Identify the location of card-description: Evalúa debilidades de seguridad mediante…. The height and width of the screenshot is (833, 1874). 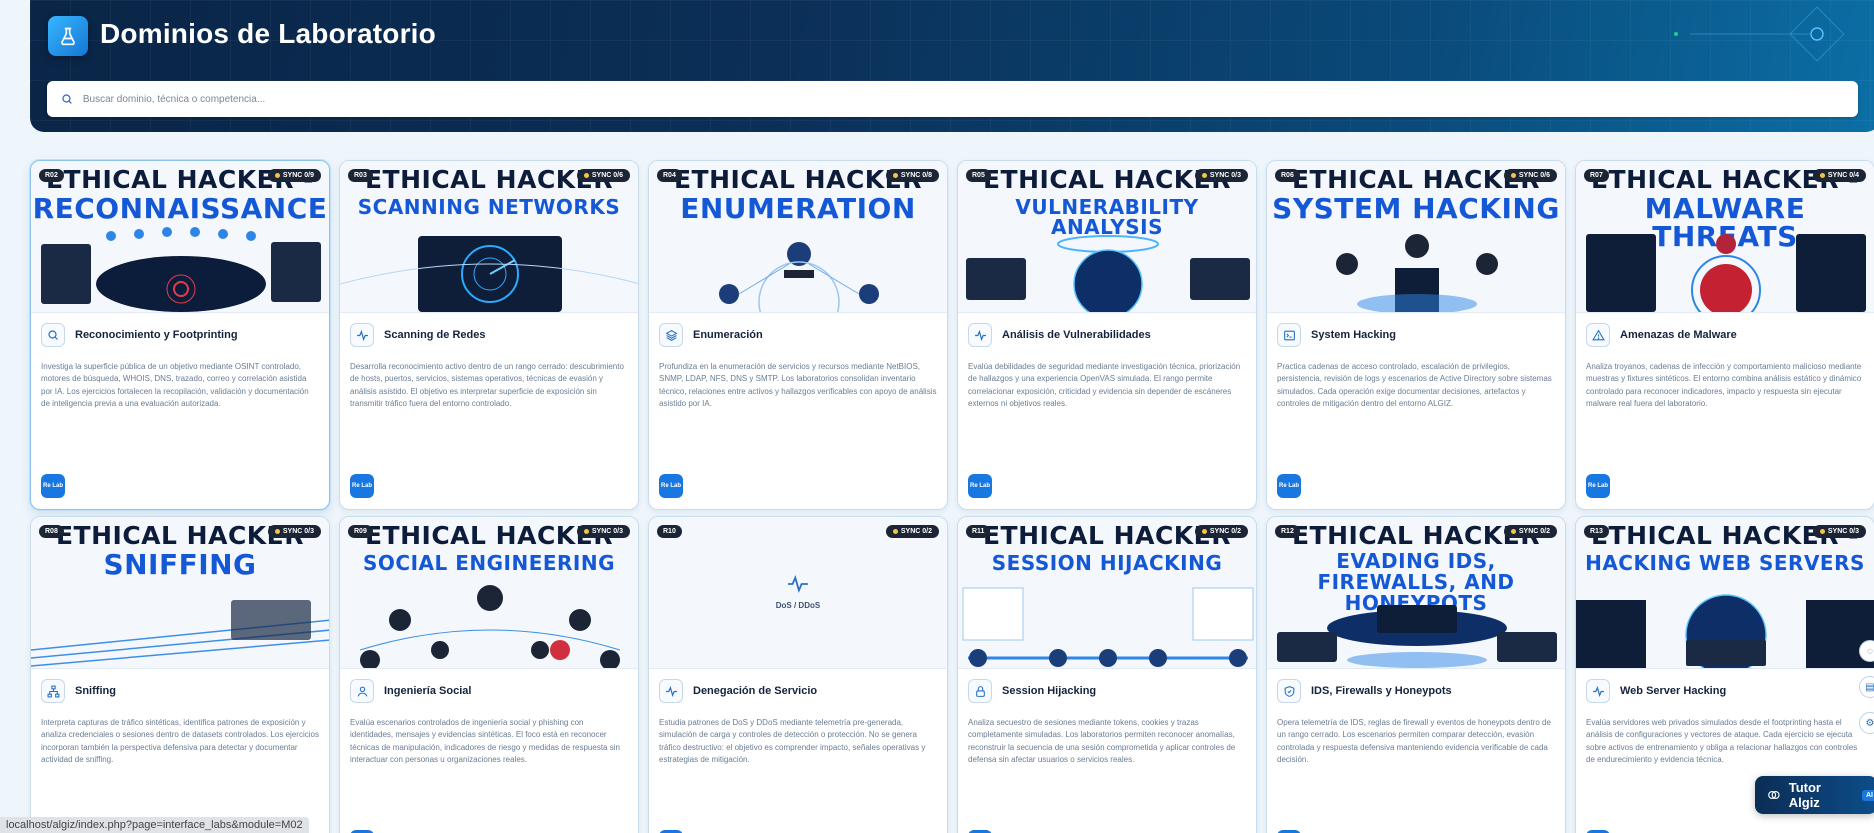
(1104, 385).